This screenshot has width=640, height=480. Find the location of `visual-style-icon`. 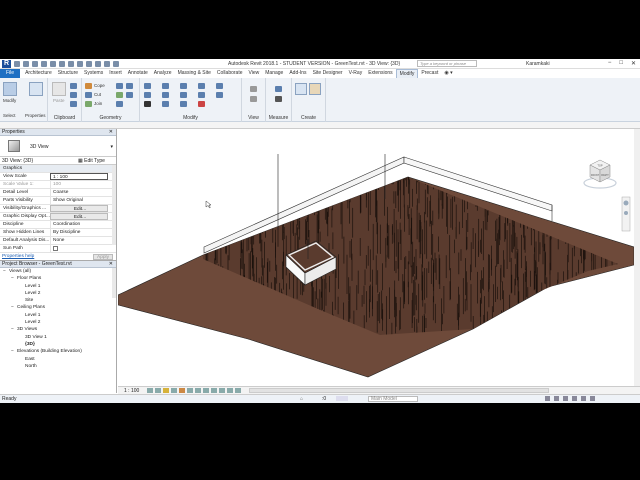

visual-style-icon is located at coordinates (158, 390).